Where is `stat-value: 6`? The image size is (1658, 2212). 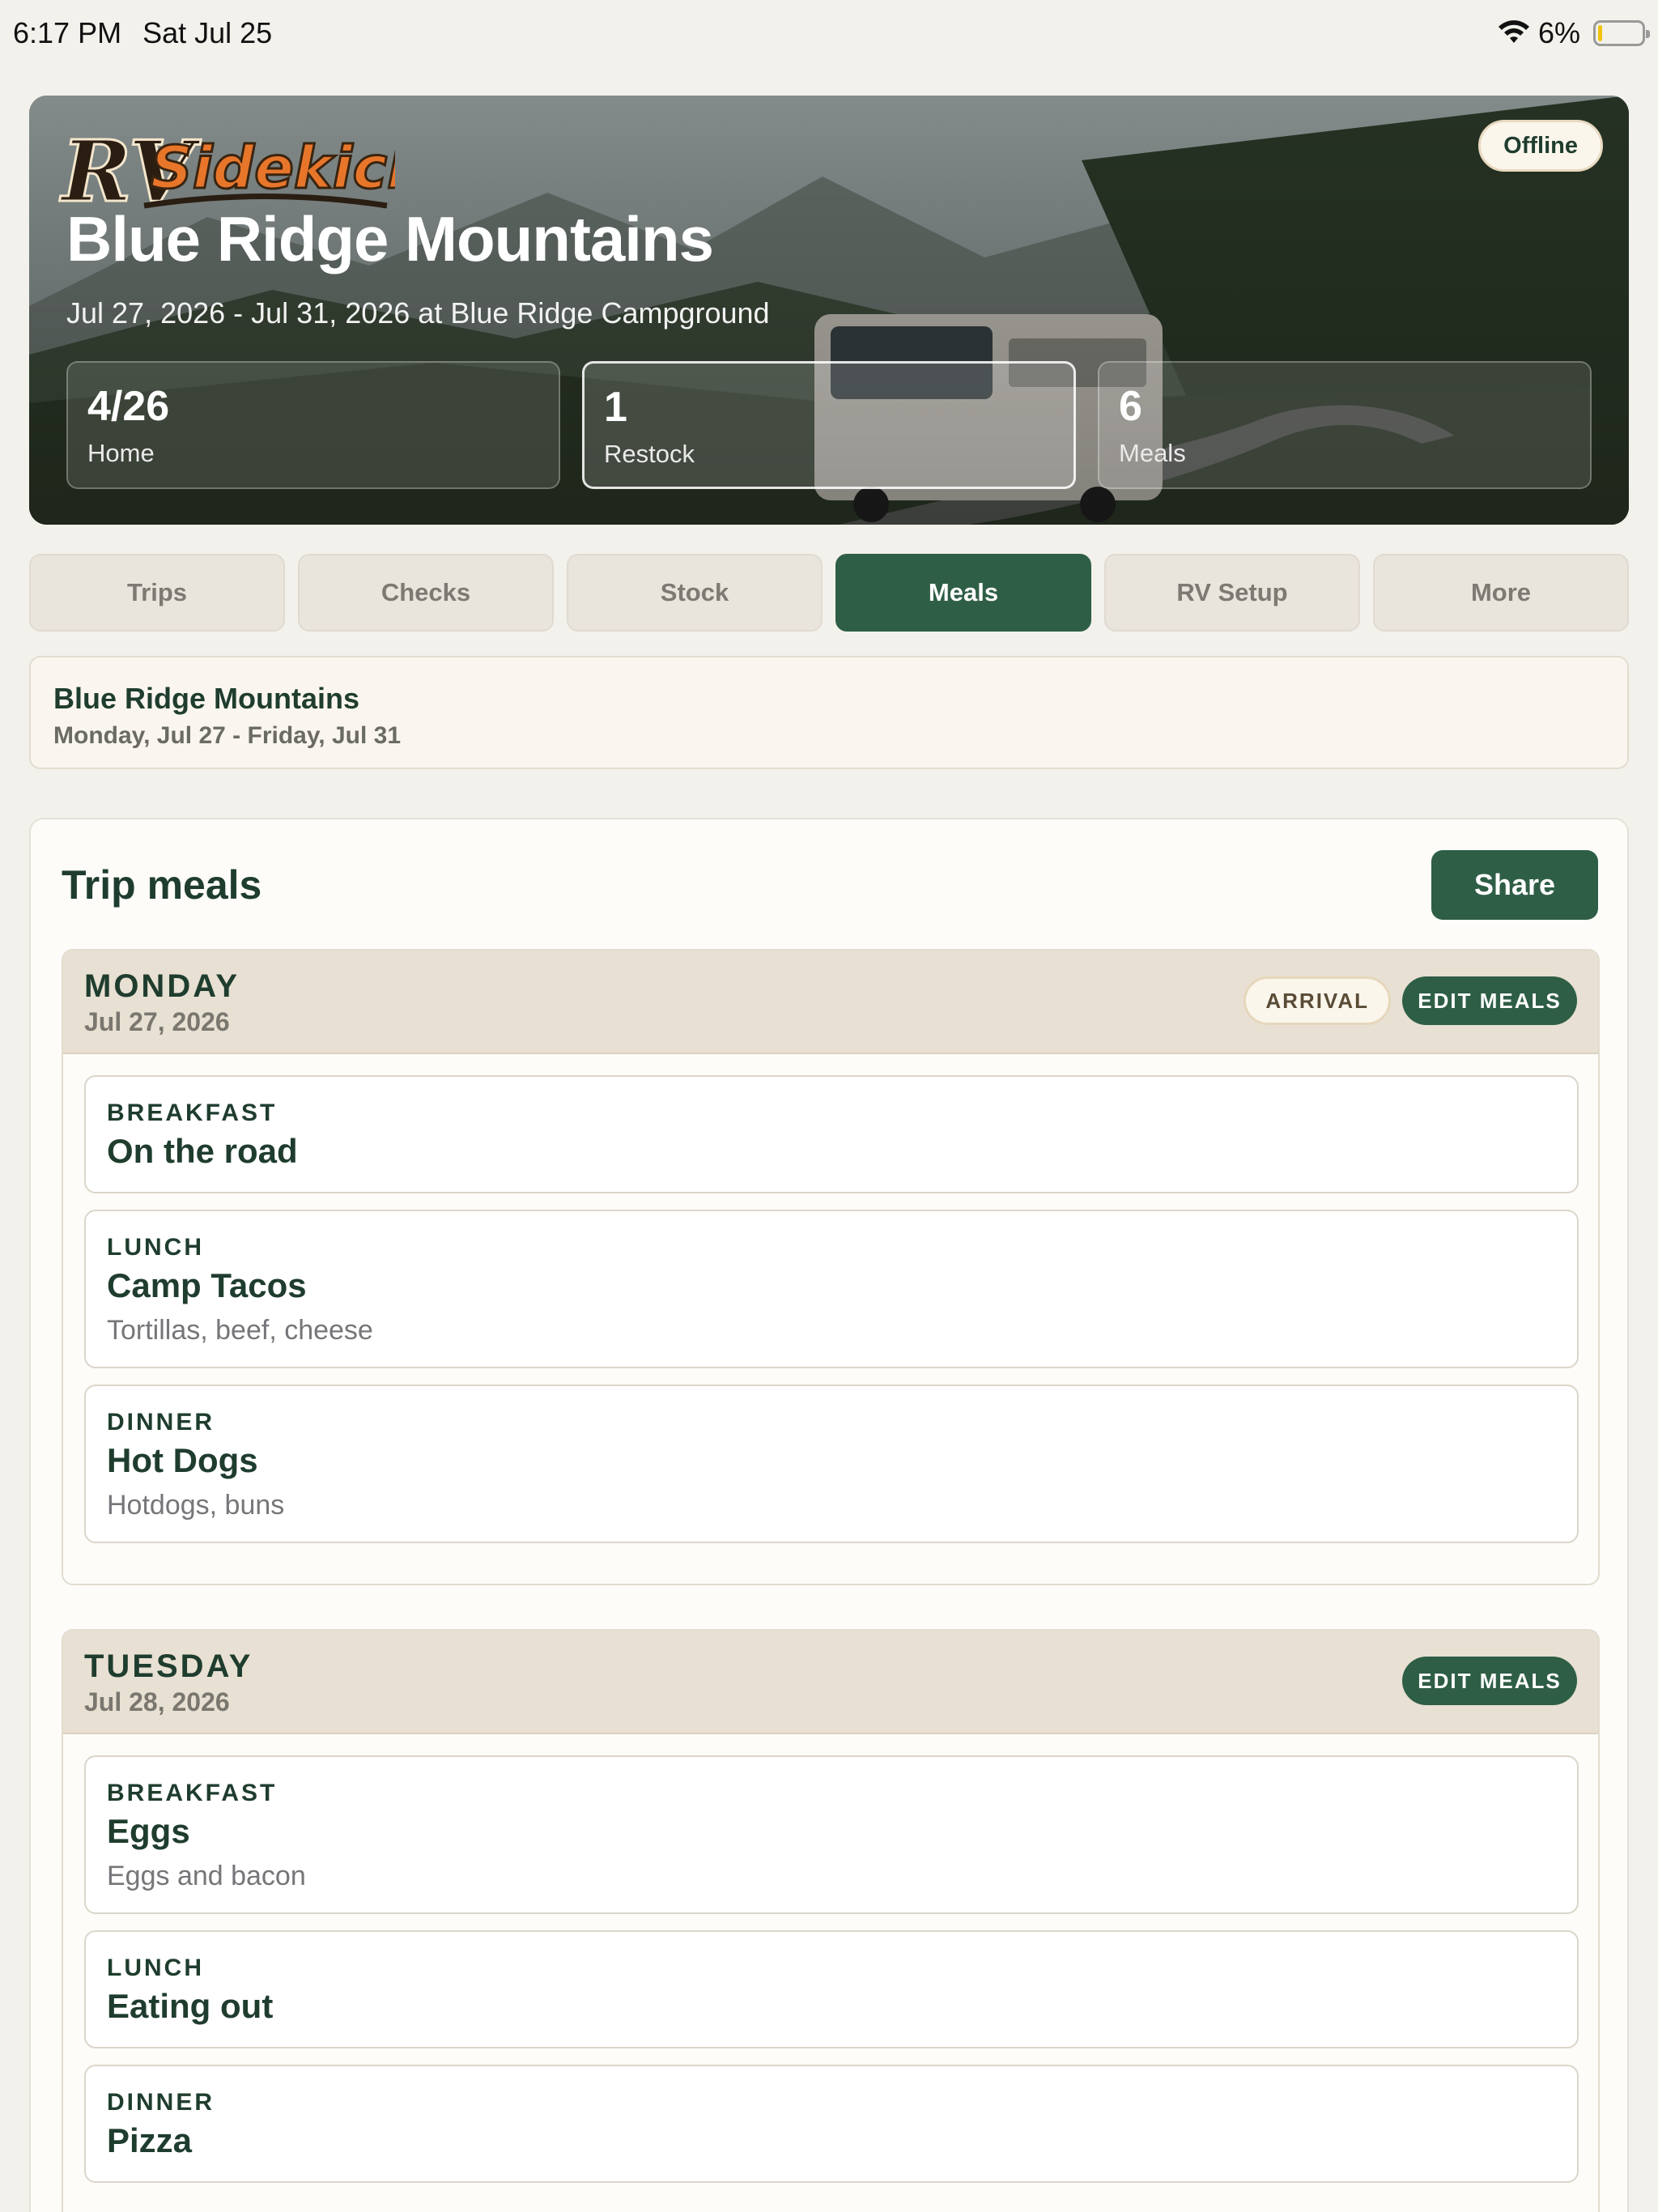 stat-value: 6 is located at coordinates (1130, 406).